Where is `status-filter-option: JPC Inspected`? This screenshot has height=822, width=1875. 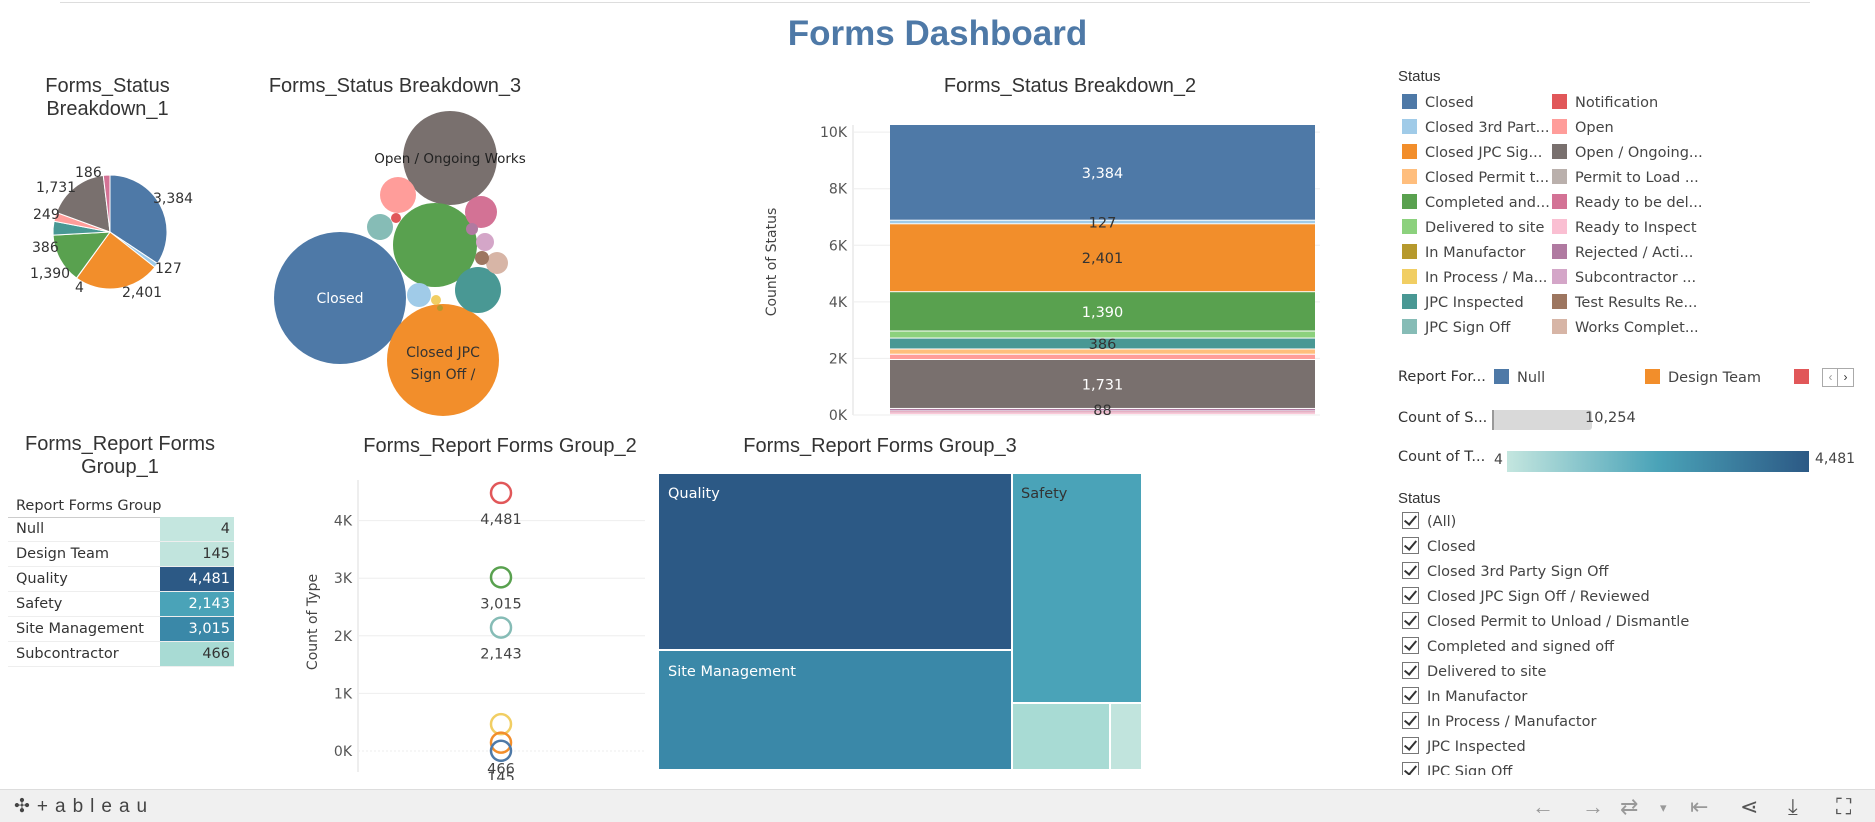 status-filter-option: JPC Inspected is located at coordinates (1464, 747).